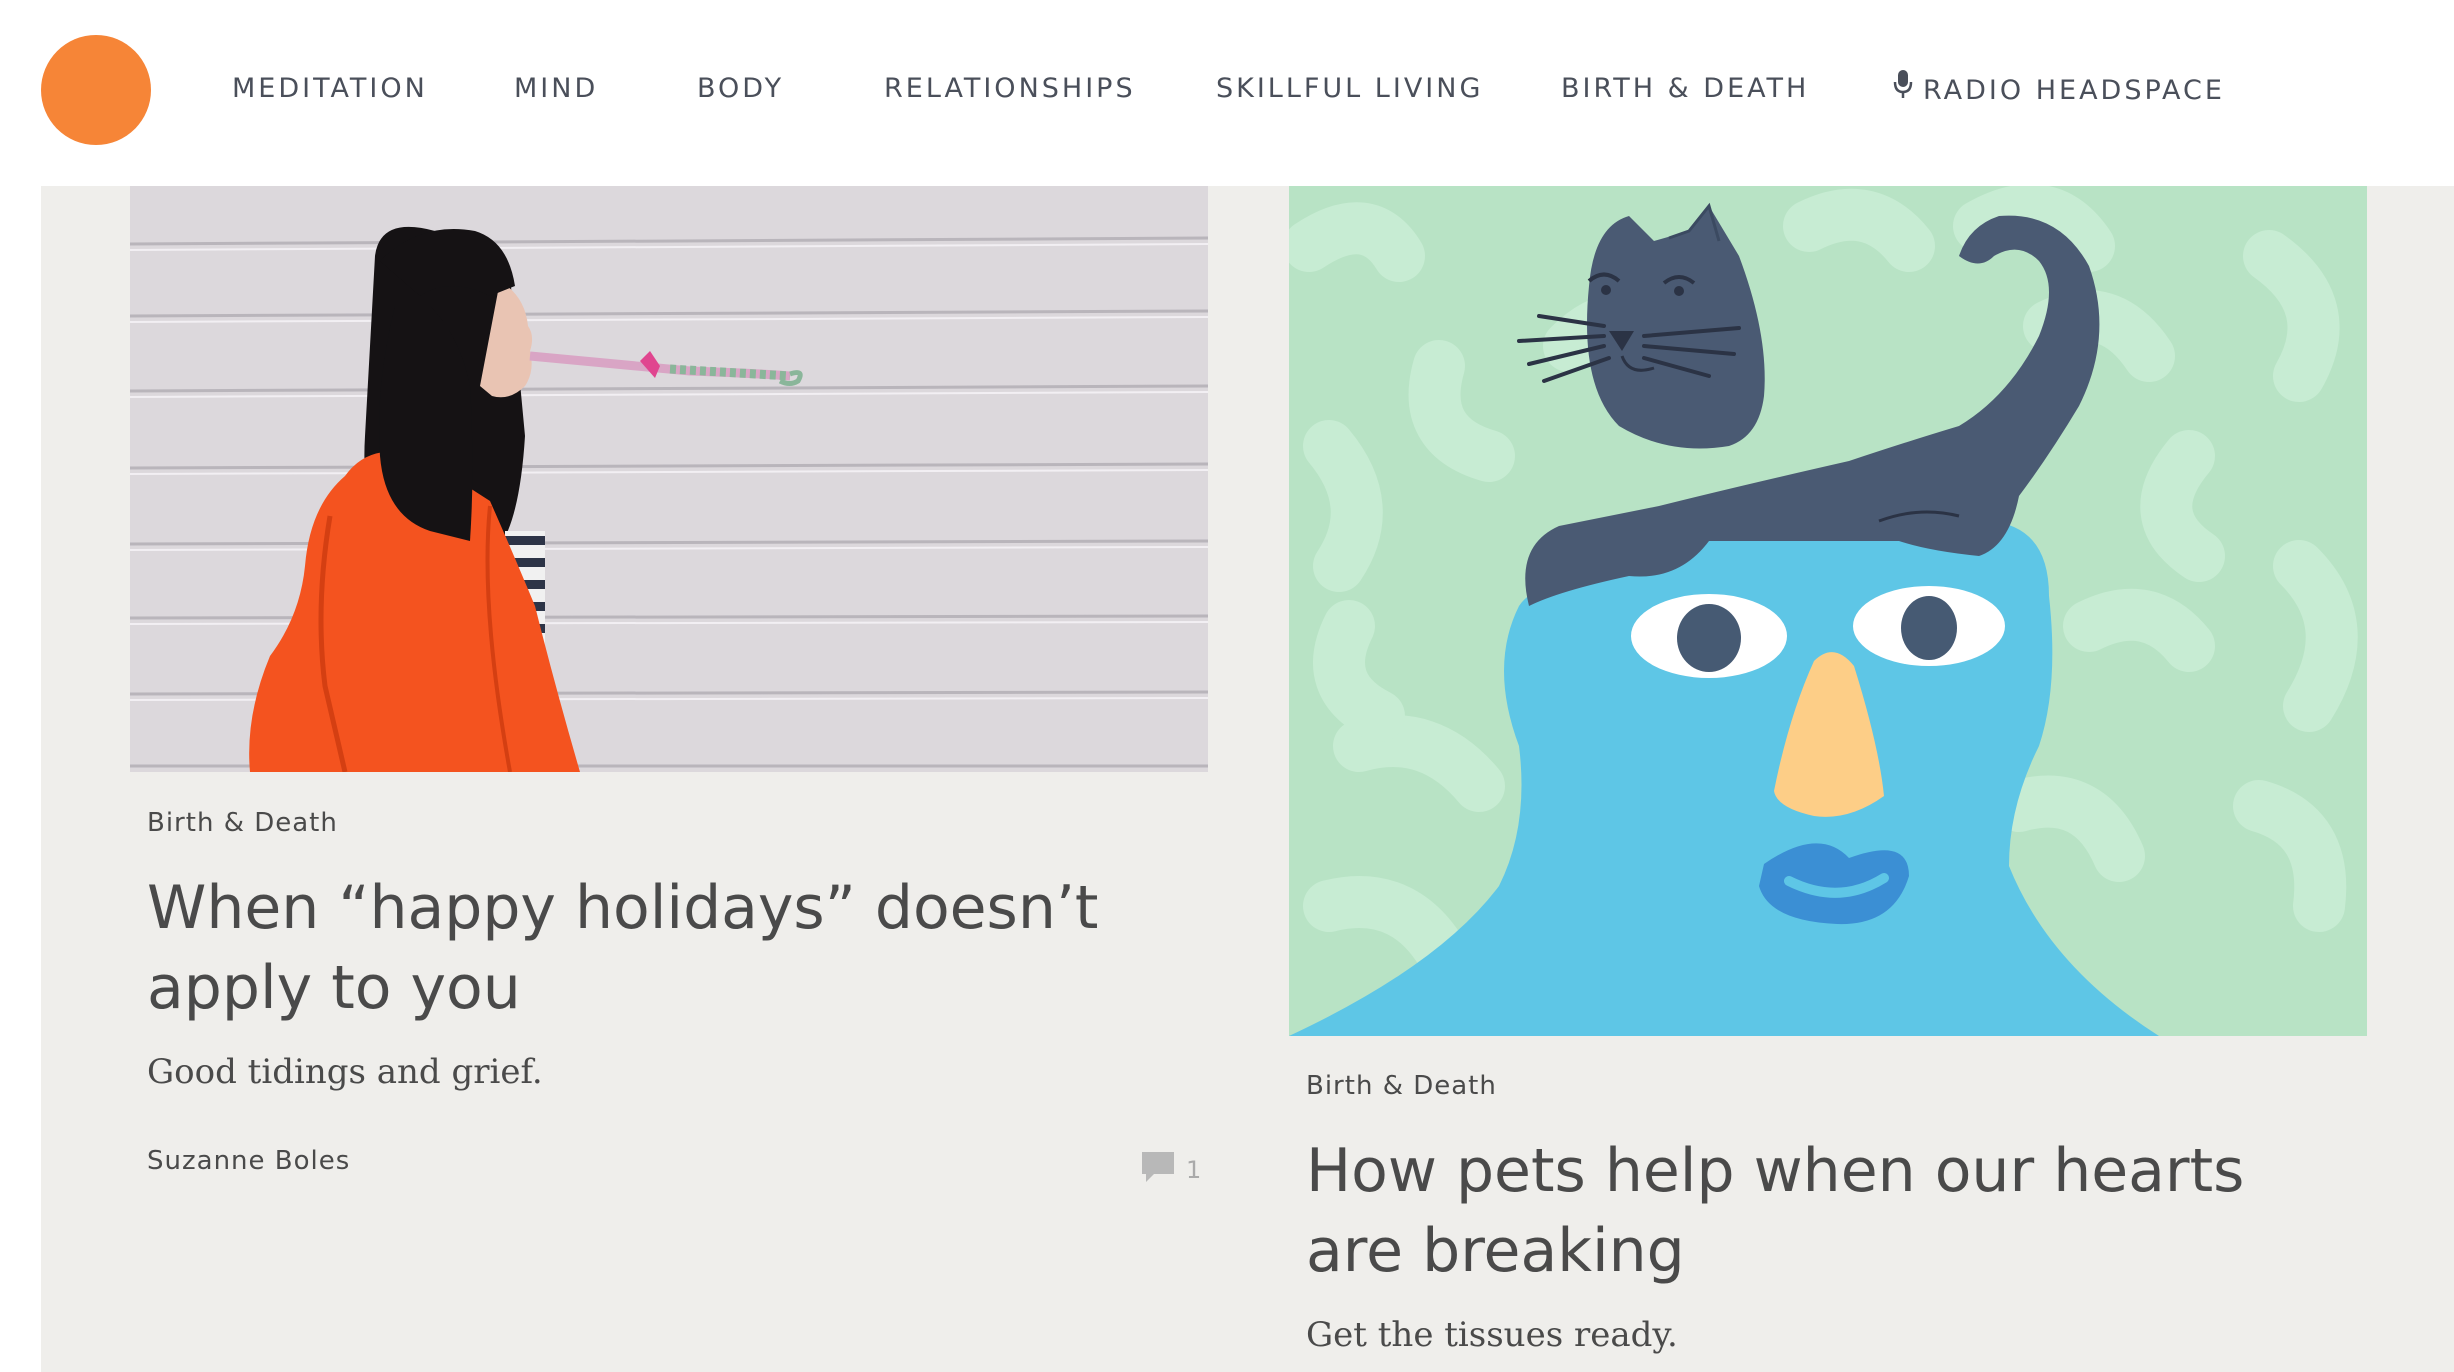  Describe the element at coordinates (1194, 1170) in the screenshot. I see `comment-count: 1` at that location.